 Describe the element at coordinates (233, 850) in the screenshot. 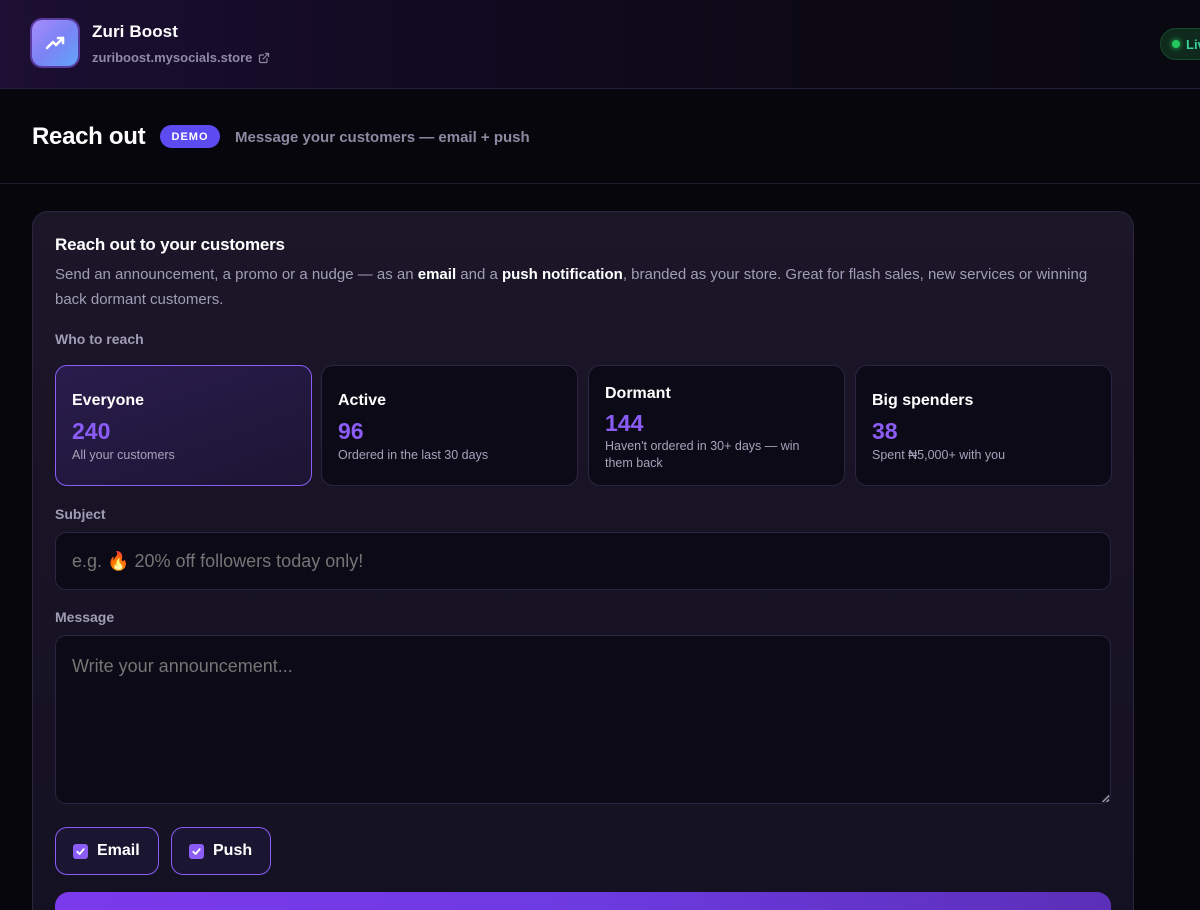

I see `push-channel-label: Push` at that location.